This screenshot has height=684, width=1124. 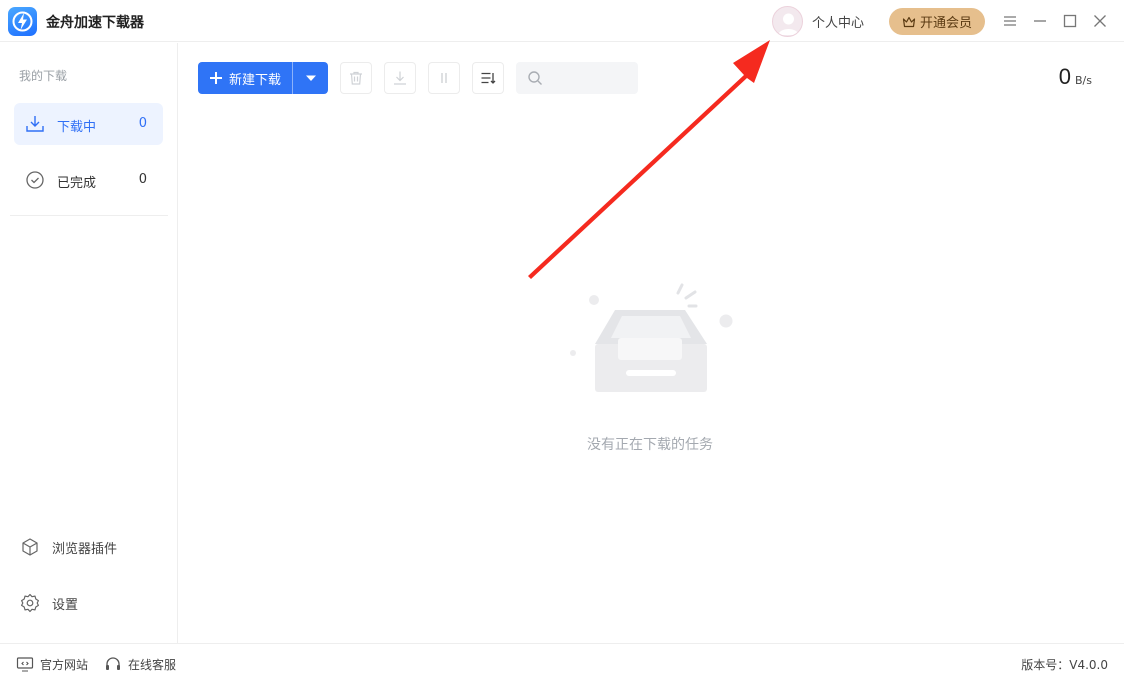 I want to click on sort-icon, so click(x=488, y=78).